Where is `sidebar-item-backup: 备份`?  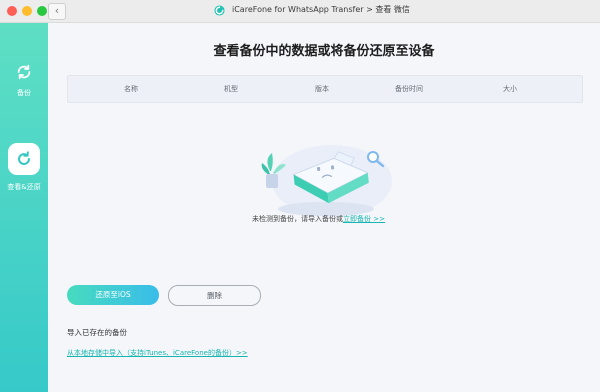 sidebar-item-backup: 备份 is located at coordinates (24, 80).